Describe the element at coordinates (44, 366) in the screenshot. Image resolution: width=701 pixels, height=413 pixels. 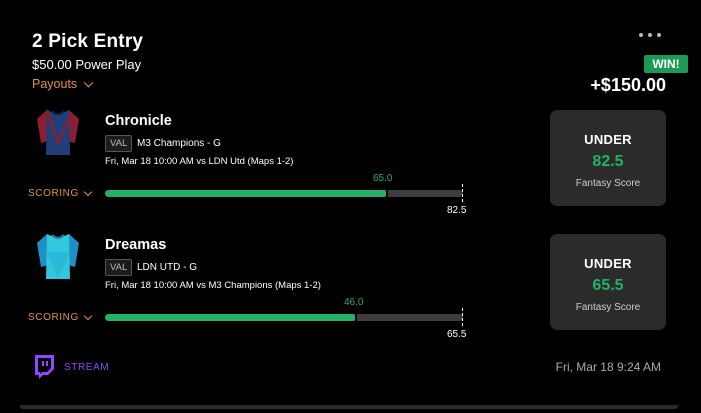
I see `twitch-icon` at that location.